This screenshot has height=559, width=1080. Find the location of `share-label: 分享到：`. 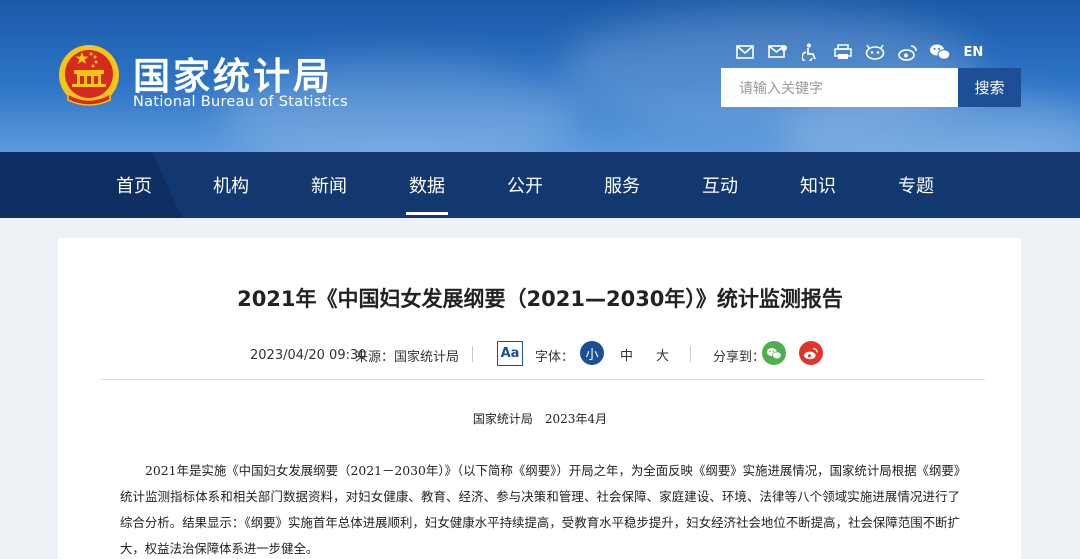

share-label: 分享到： is located at coordinates (739, 357).